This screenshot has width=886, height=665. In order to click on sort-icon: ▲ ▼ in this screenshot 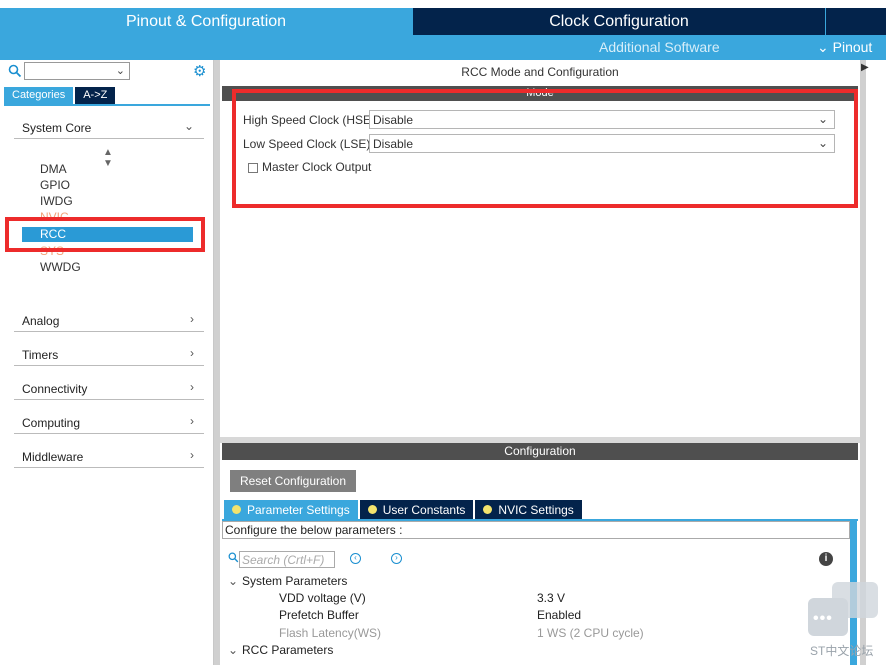, I will do `click(108, 158)`.